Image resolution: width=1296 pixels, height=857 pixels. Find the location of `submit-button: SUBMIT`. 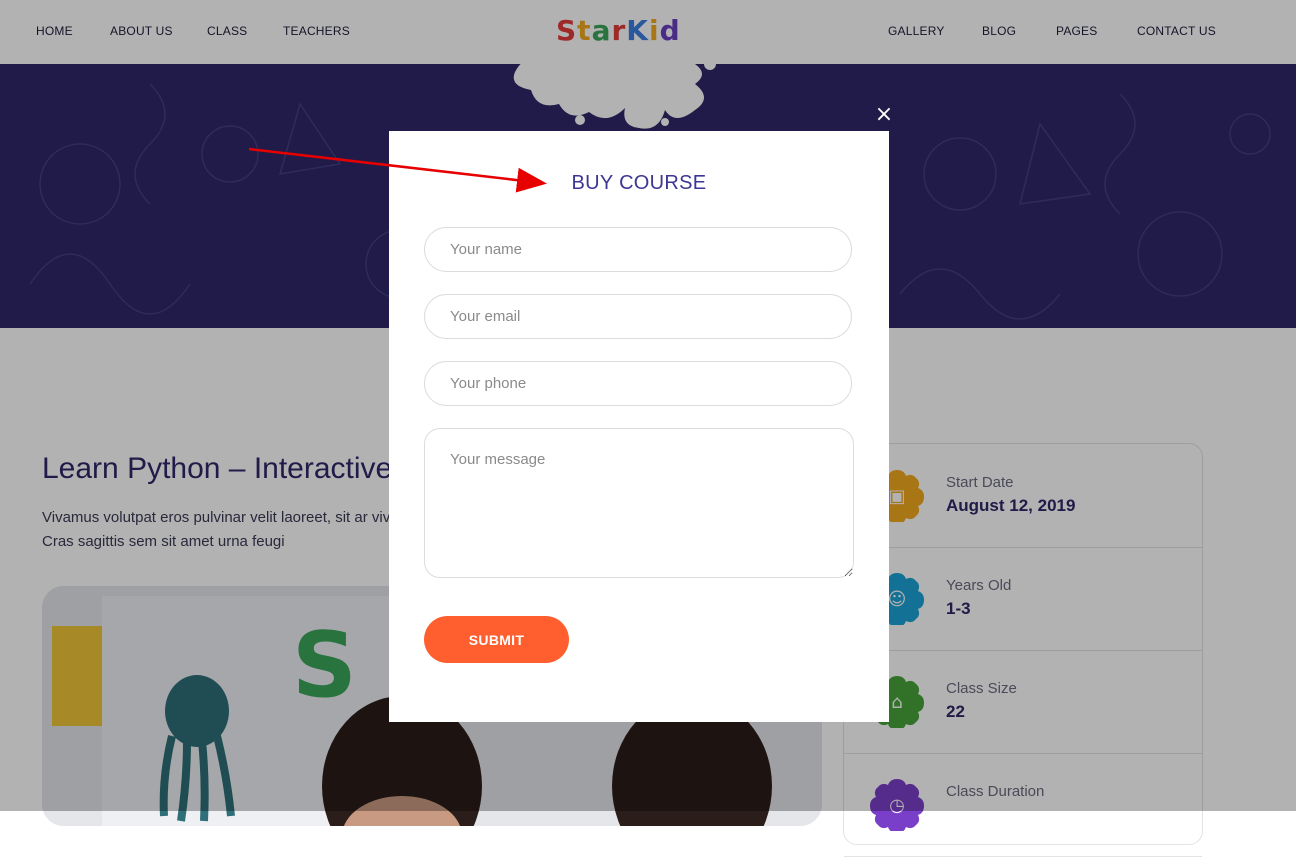

submit-button: SUBMIT is located at coordinates (496, 639).